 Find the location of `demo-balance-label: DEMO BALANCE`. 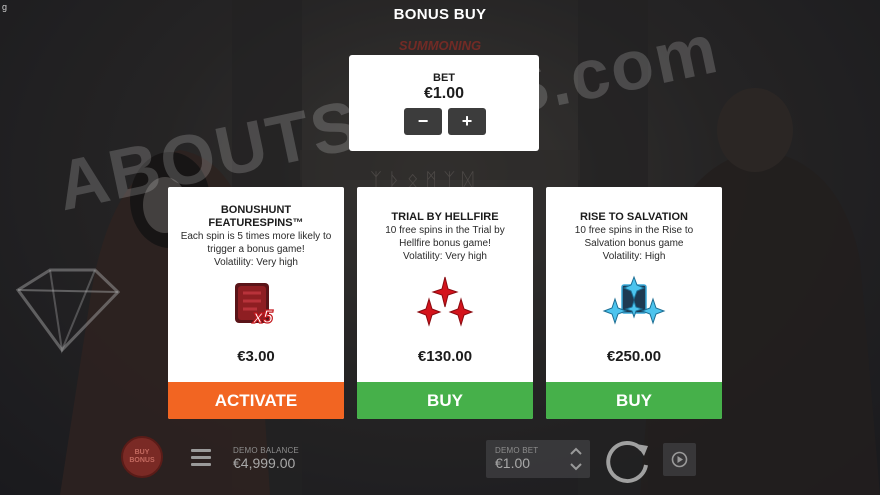

demo-balance-label: DEMO BALANCE is located at coordinates (266, 450).